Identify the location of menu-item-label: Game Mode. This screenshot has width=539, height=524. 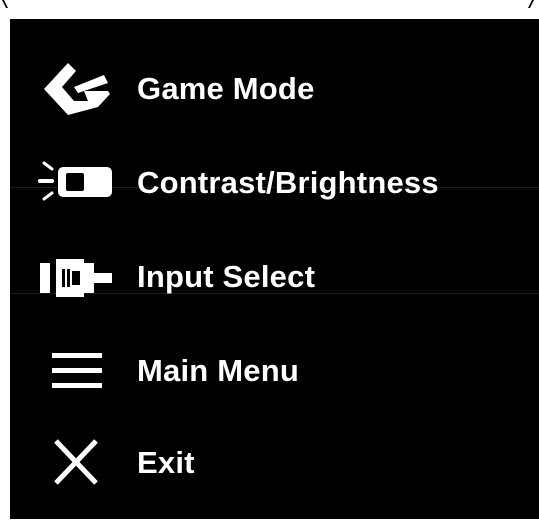
(226, 88).